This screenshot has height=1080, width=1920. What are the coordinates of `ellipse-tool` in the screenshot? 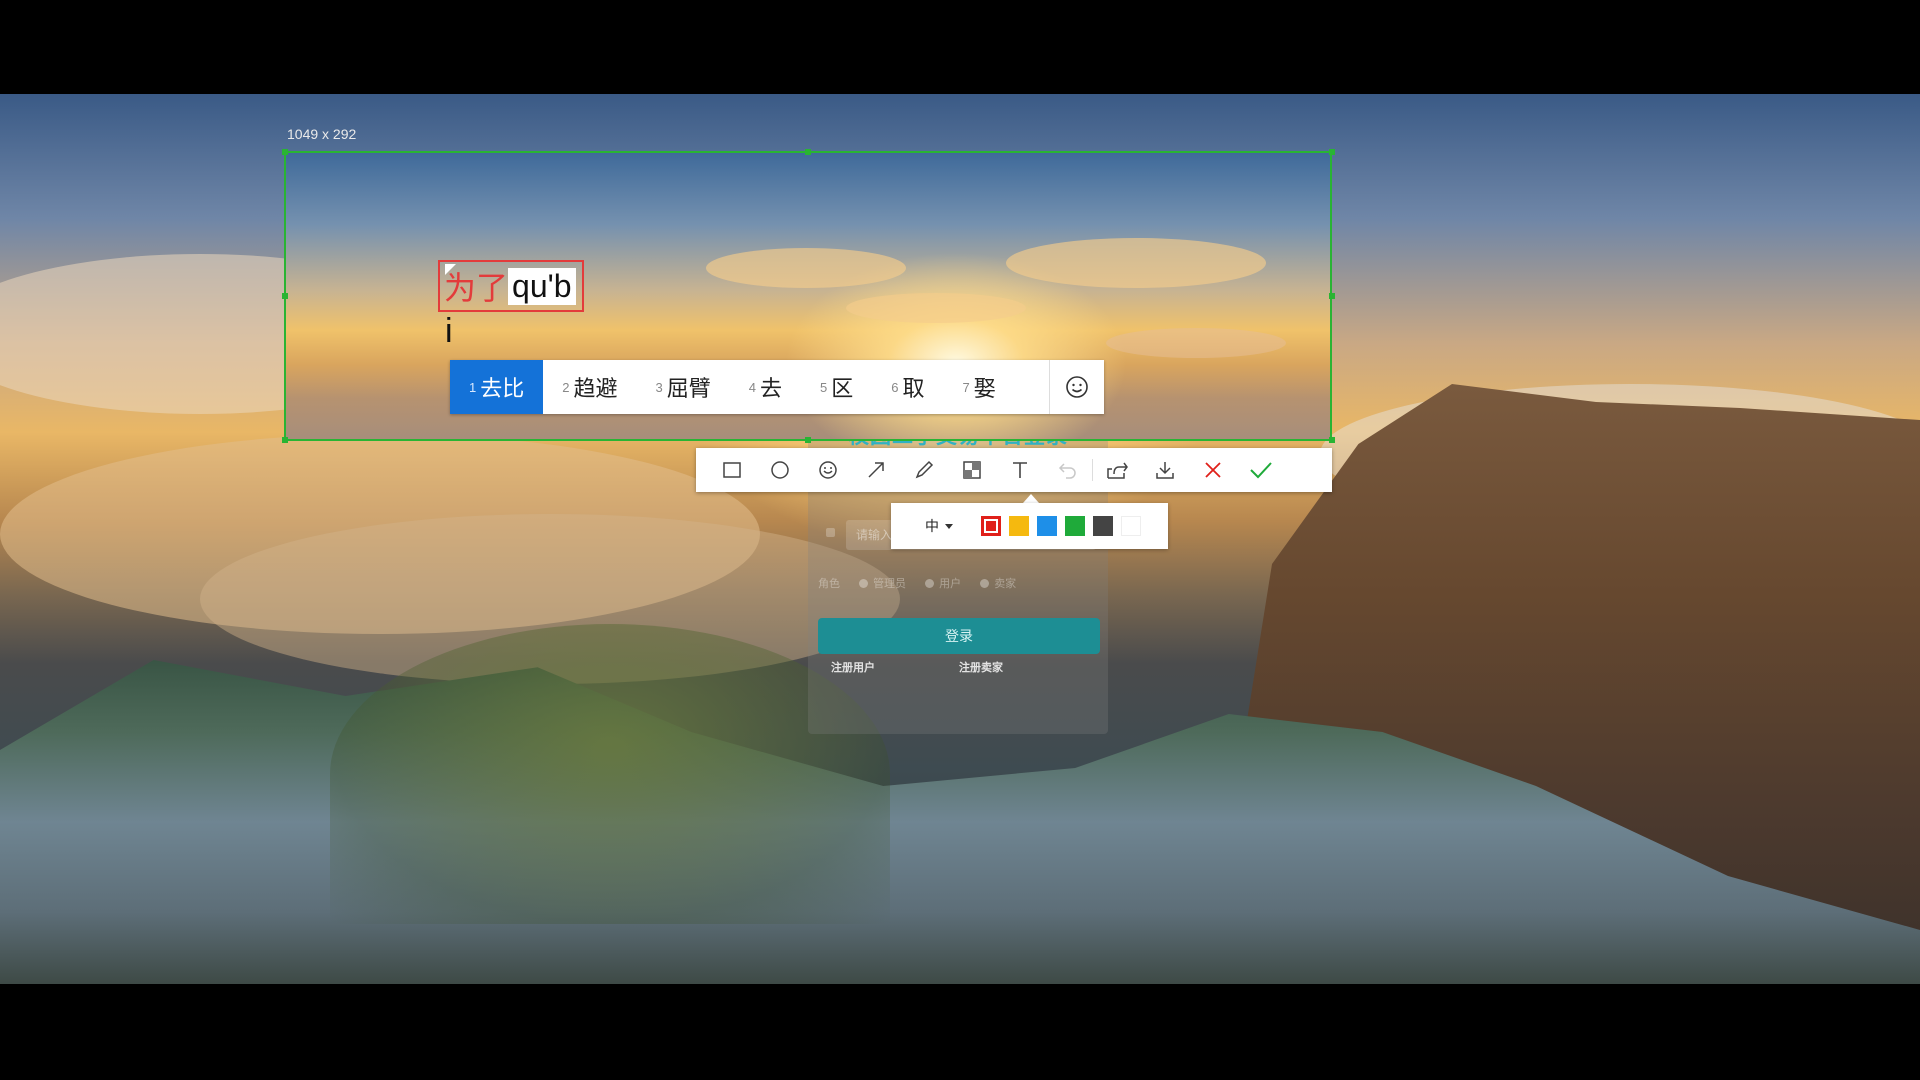 It's located at (780, 470).